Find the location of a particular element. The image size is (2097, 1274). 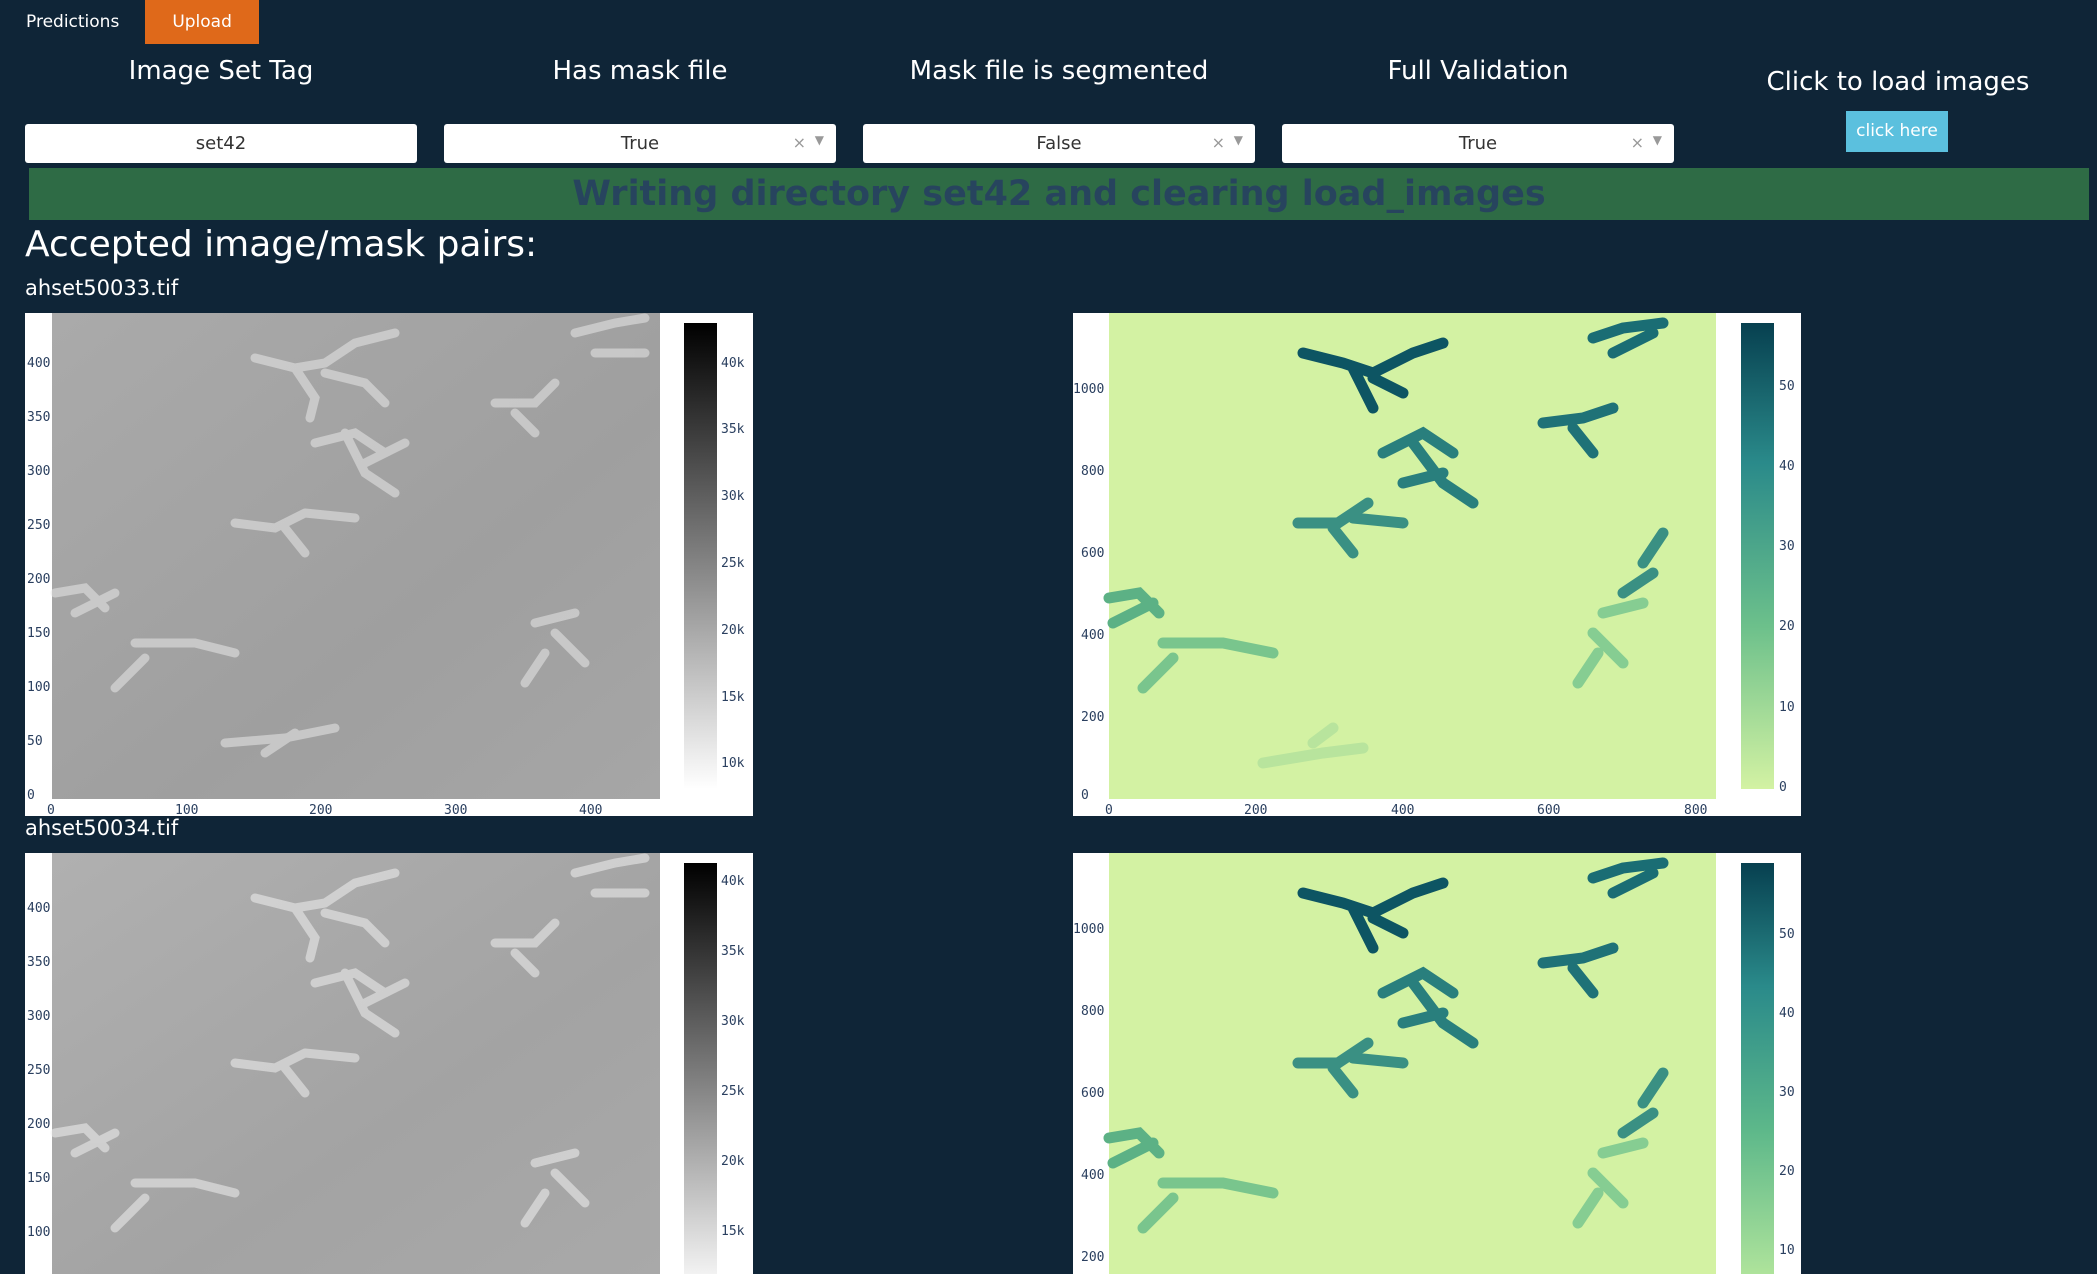

colorbar-tick: 10k is located at coordinates (733, 763).